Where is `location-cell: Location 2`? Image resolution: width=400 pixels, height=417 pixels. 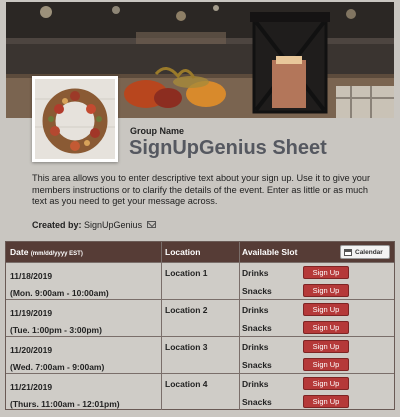 location-cell: Location 2 is located at coordinates (186, 310).